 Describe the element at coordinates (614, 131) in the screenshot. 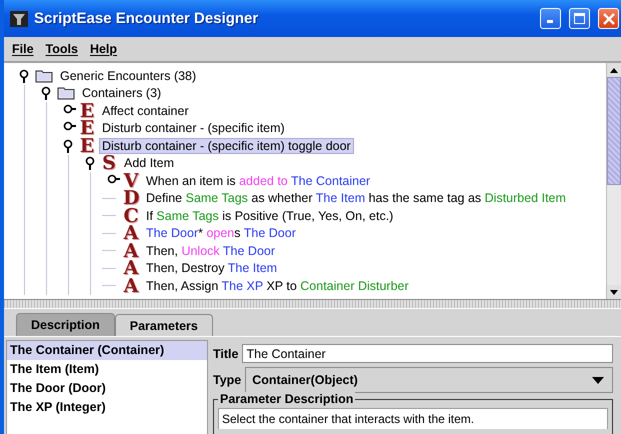

I see `scroll-thumb` at that location.